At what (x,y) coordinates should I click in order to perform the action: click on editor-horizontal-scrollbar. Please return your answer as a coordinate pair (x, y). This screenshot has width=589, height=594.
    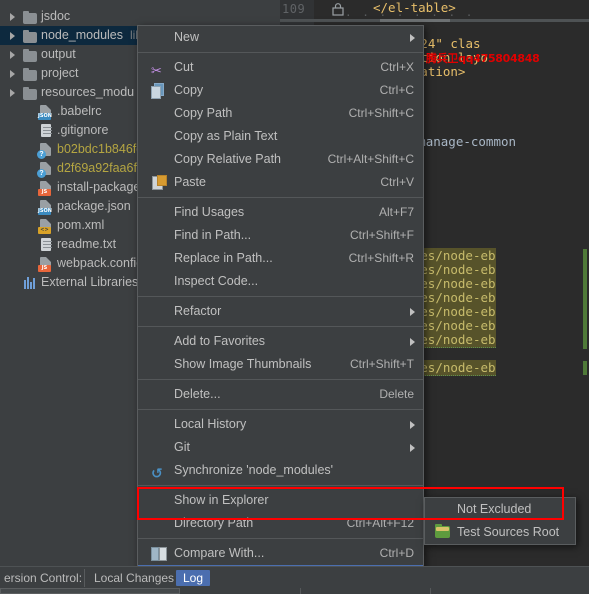
    Looking at the image, I should click on (434, 20).